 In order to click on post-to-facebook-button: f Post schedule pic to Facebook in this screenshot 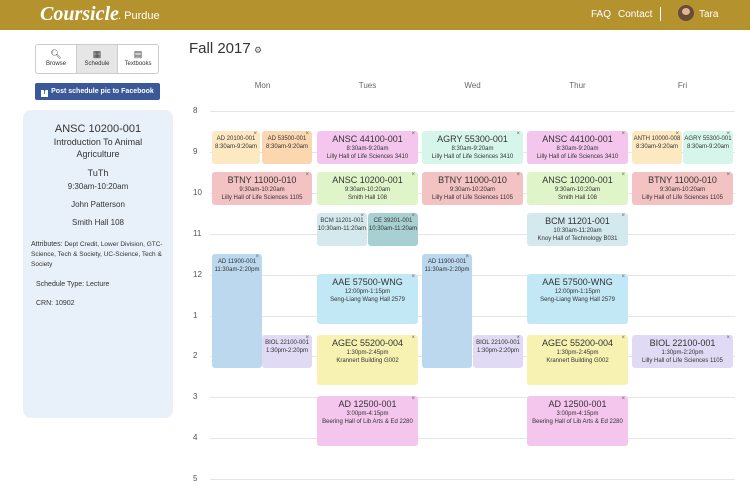, I will do `click(97, 91)`.